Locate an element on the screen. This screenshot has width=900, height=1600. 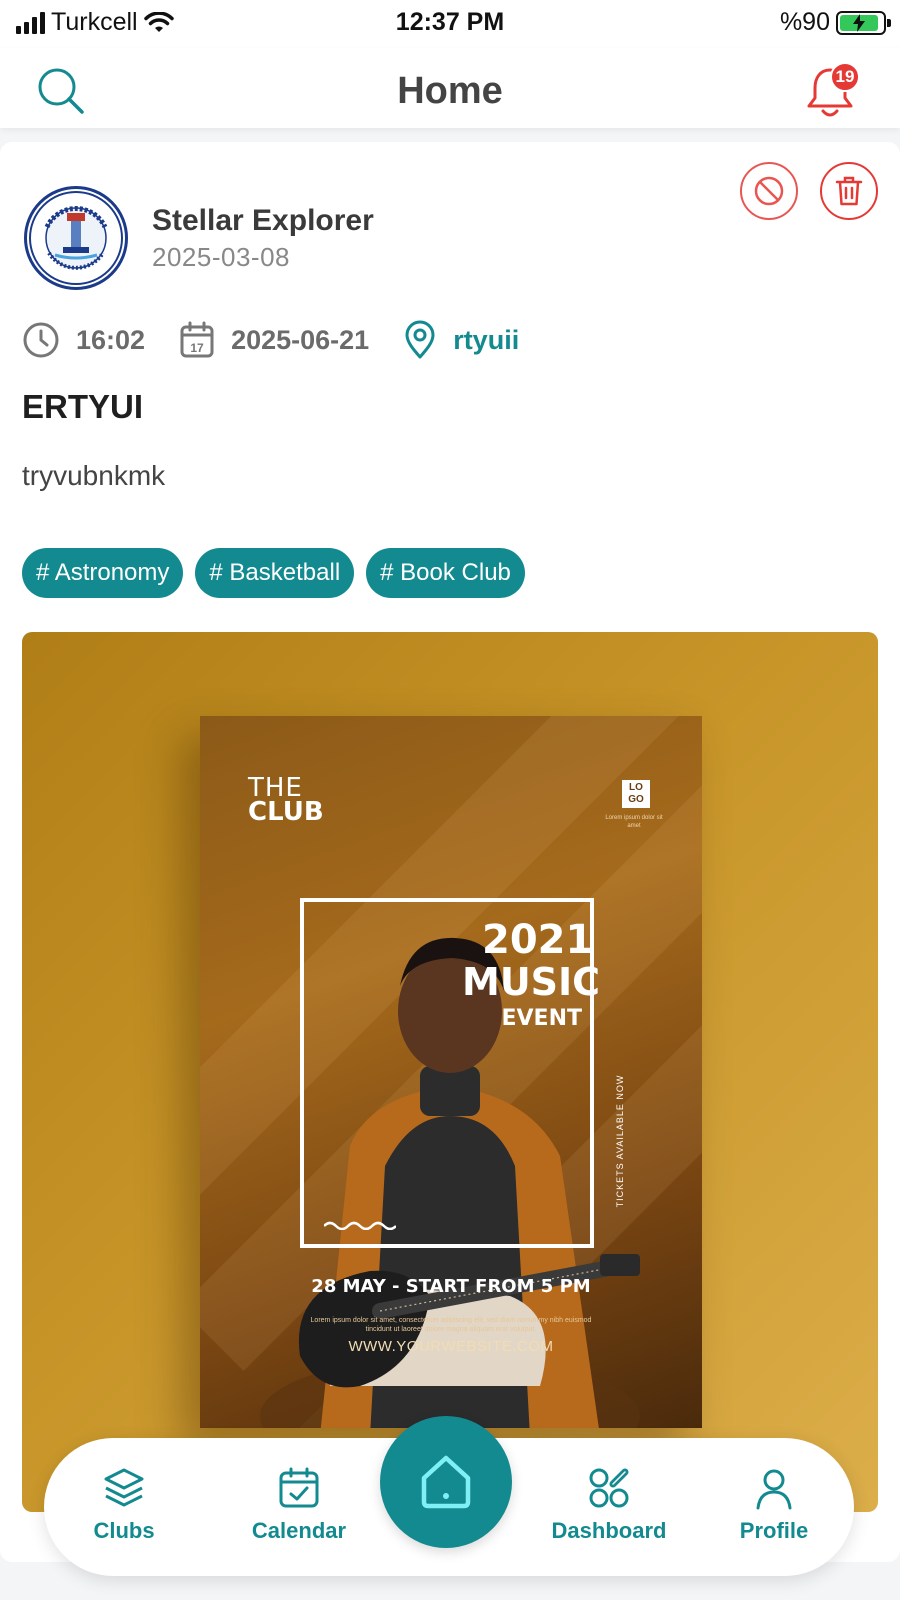
nav-label-calendar: Calendar is located at coordinates (299, 1530).